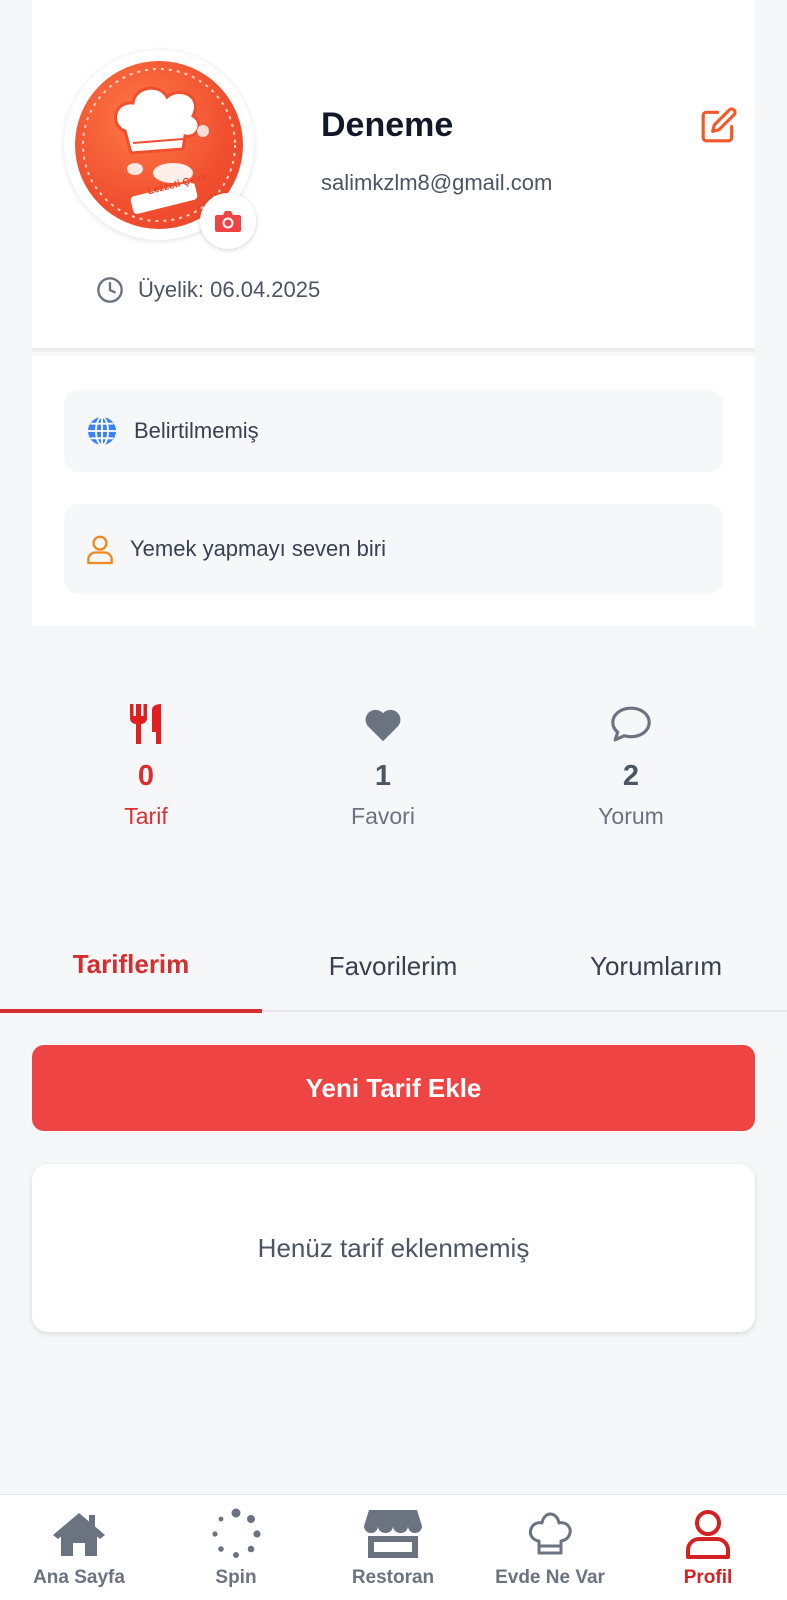 The image size is (787, 1600). I want to click on stat-favorites-label: Favori, so click(383, 816).